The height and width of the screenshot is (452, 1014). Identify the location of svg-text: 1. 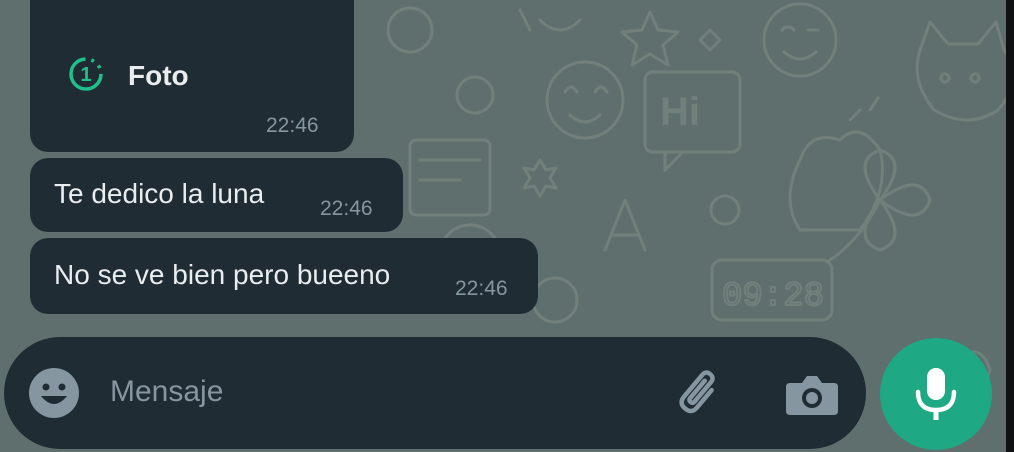
(85, 75).